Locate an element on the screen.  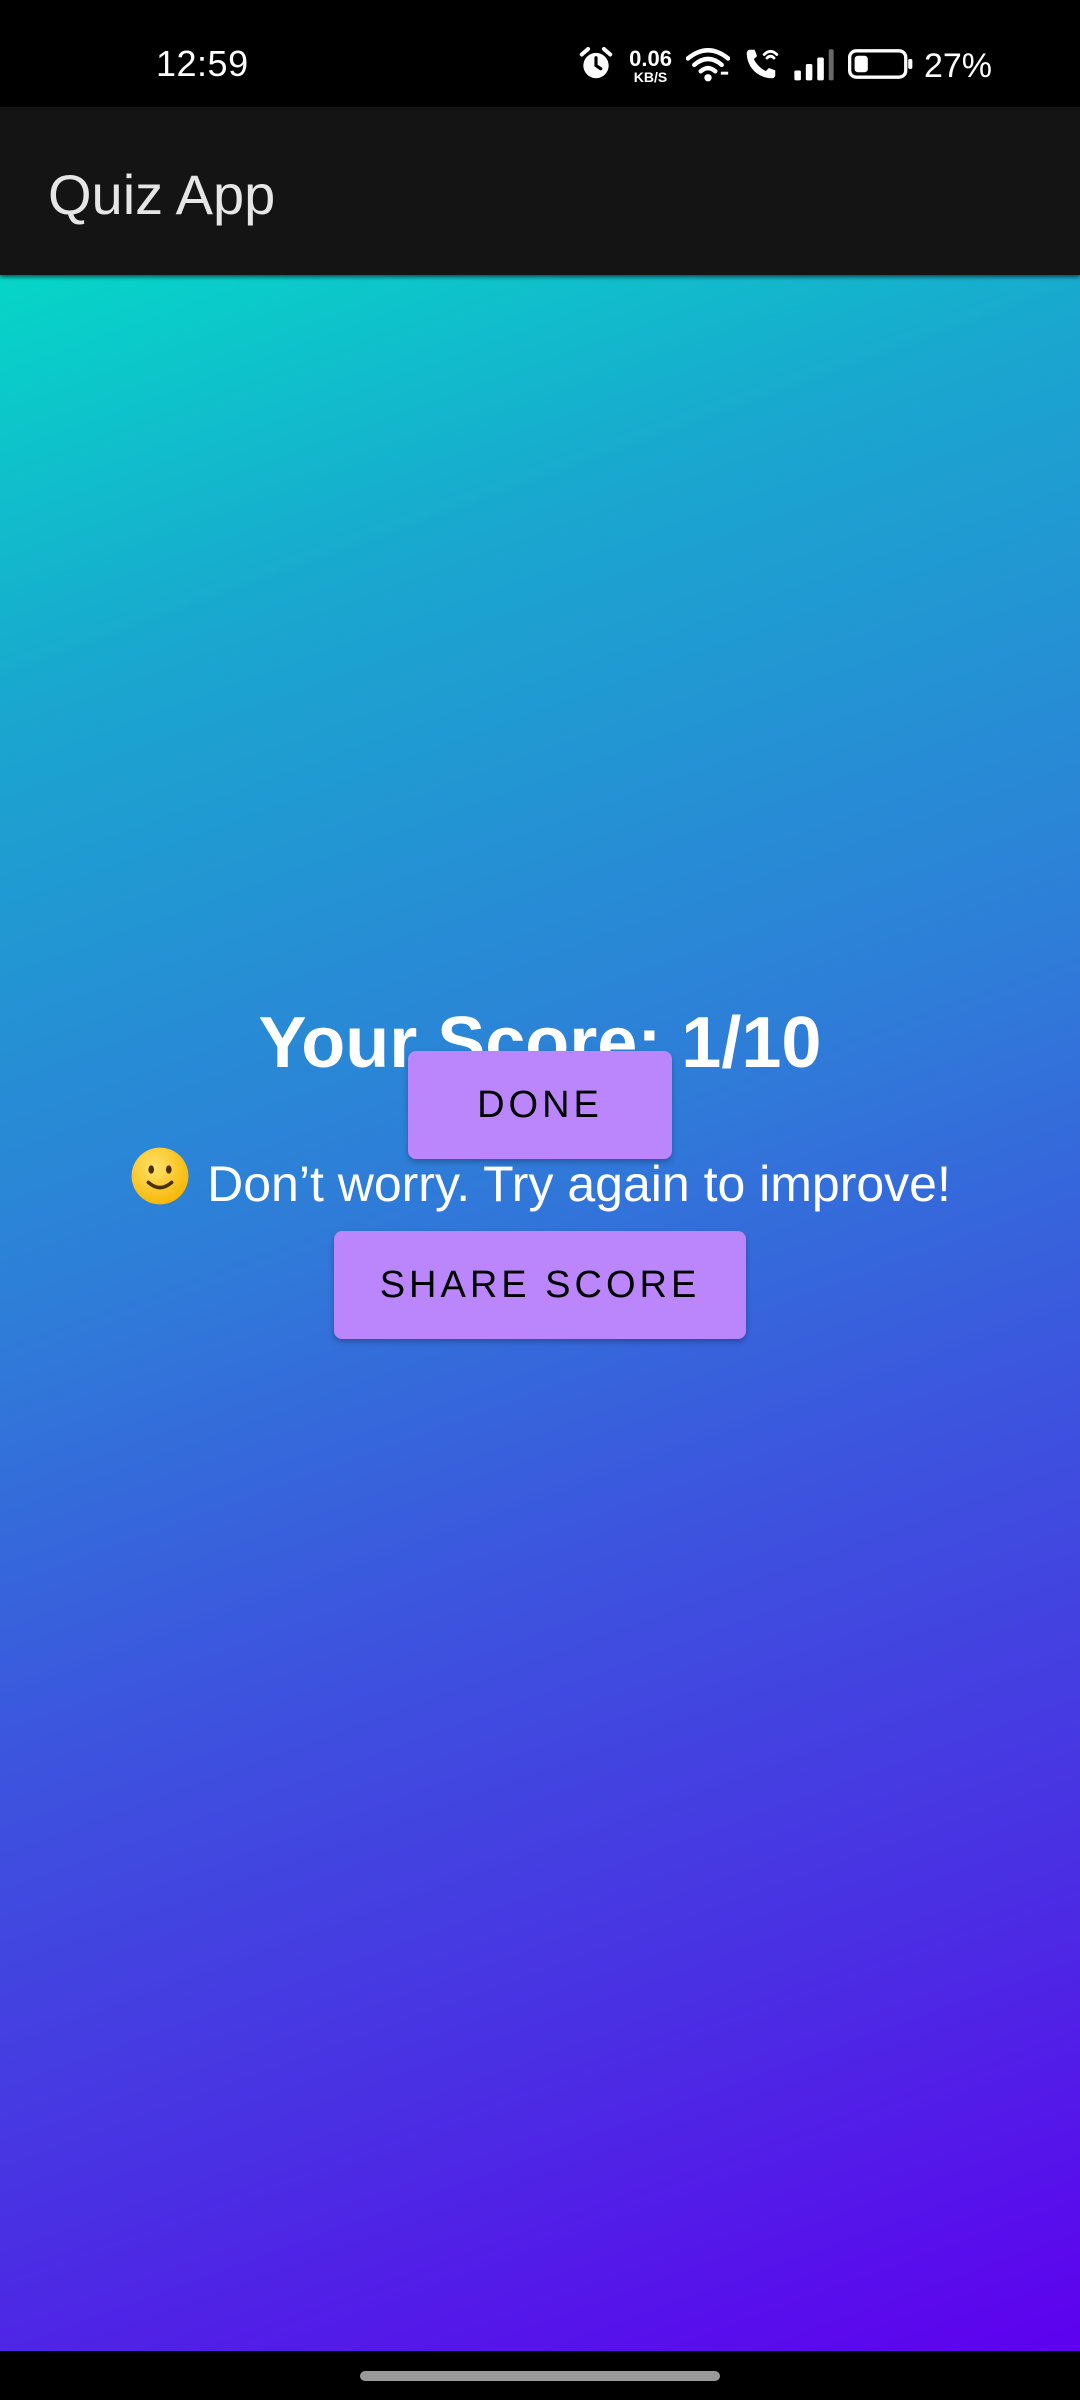
status-bar: 12:59 0.06 KB/S 27% is located at coordinates (540, 53).